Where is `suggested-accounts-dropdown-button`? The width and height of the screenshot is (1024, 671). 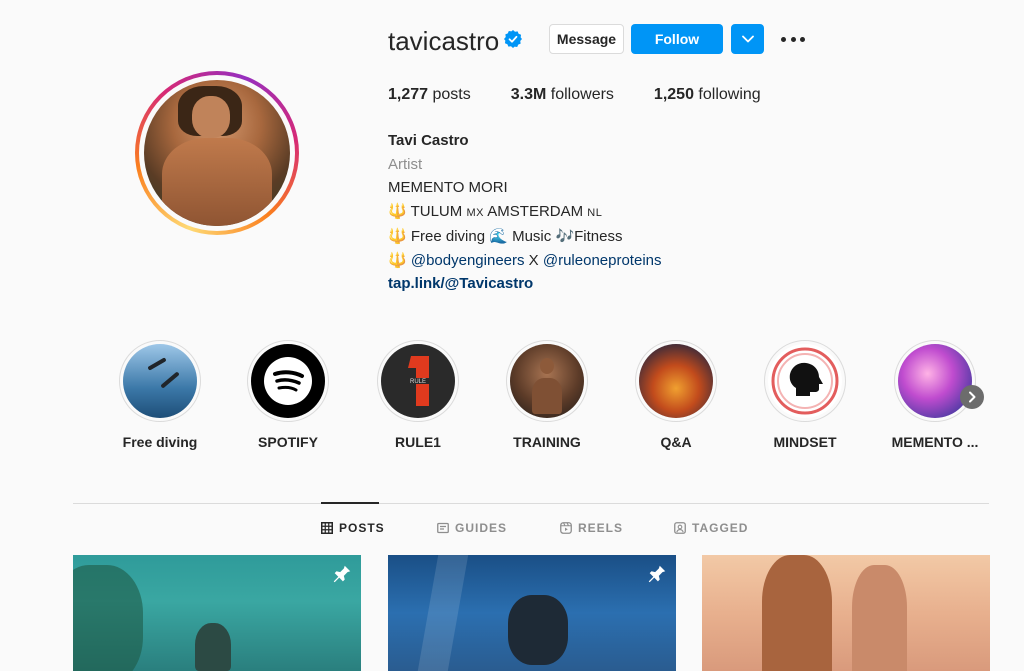 suggested-accounts-dropdown-button is located at coordinates (747, 39).